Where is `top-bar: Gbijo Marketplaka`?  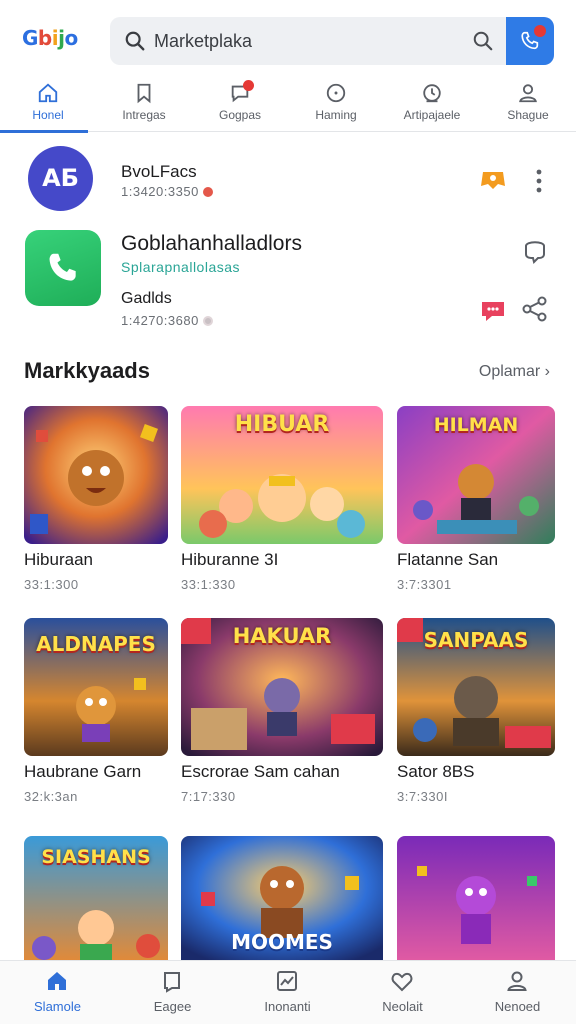
top-bar: Gbijo Marketplaka is located at coordinates (288, 39).